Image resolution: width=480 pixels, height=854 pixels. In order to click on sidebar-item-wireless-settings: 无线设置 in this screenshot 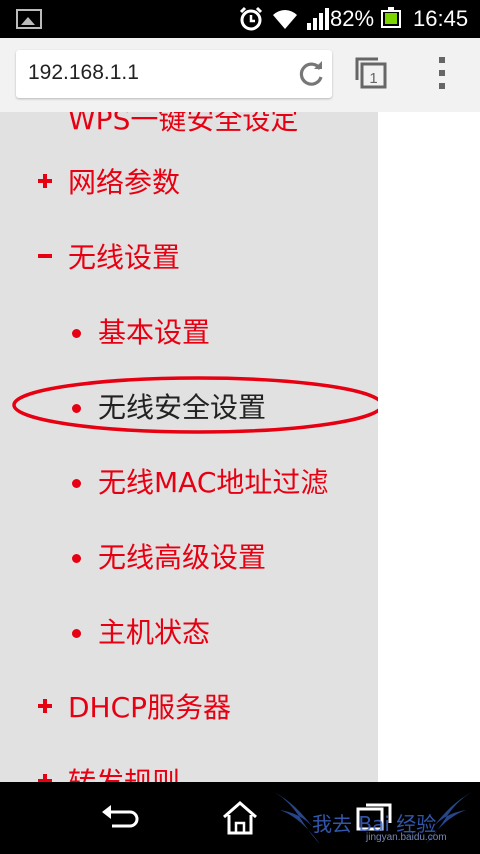, I will do `click(189, 256)`.